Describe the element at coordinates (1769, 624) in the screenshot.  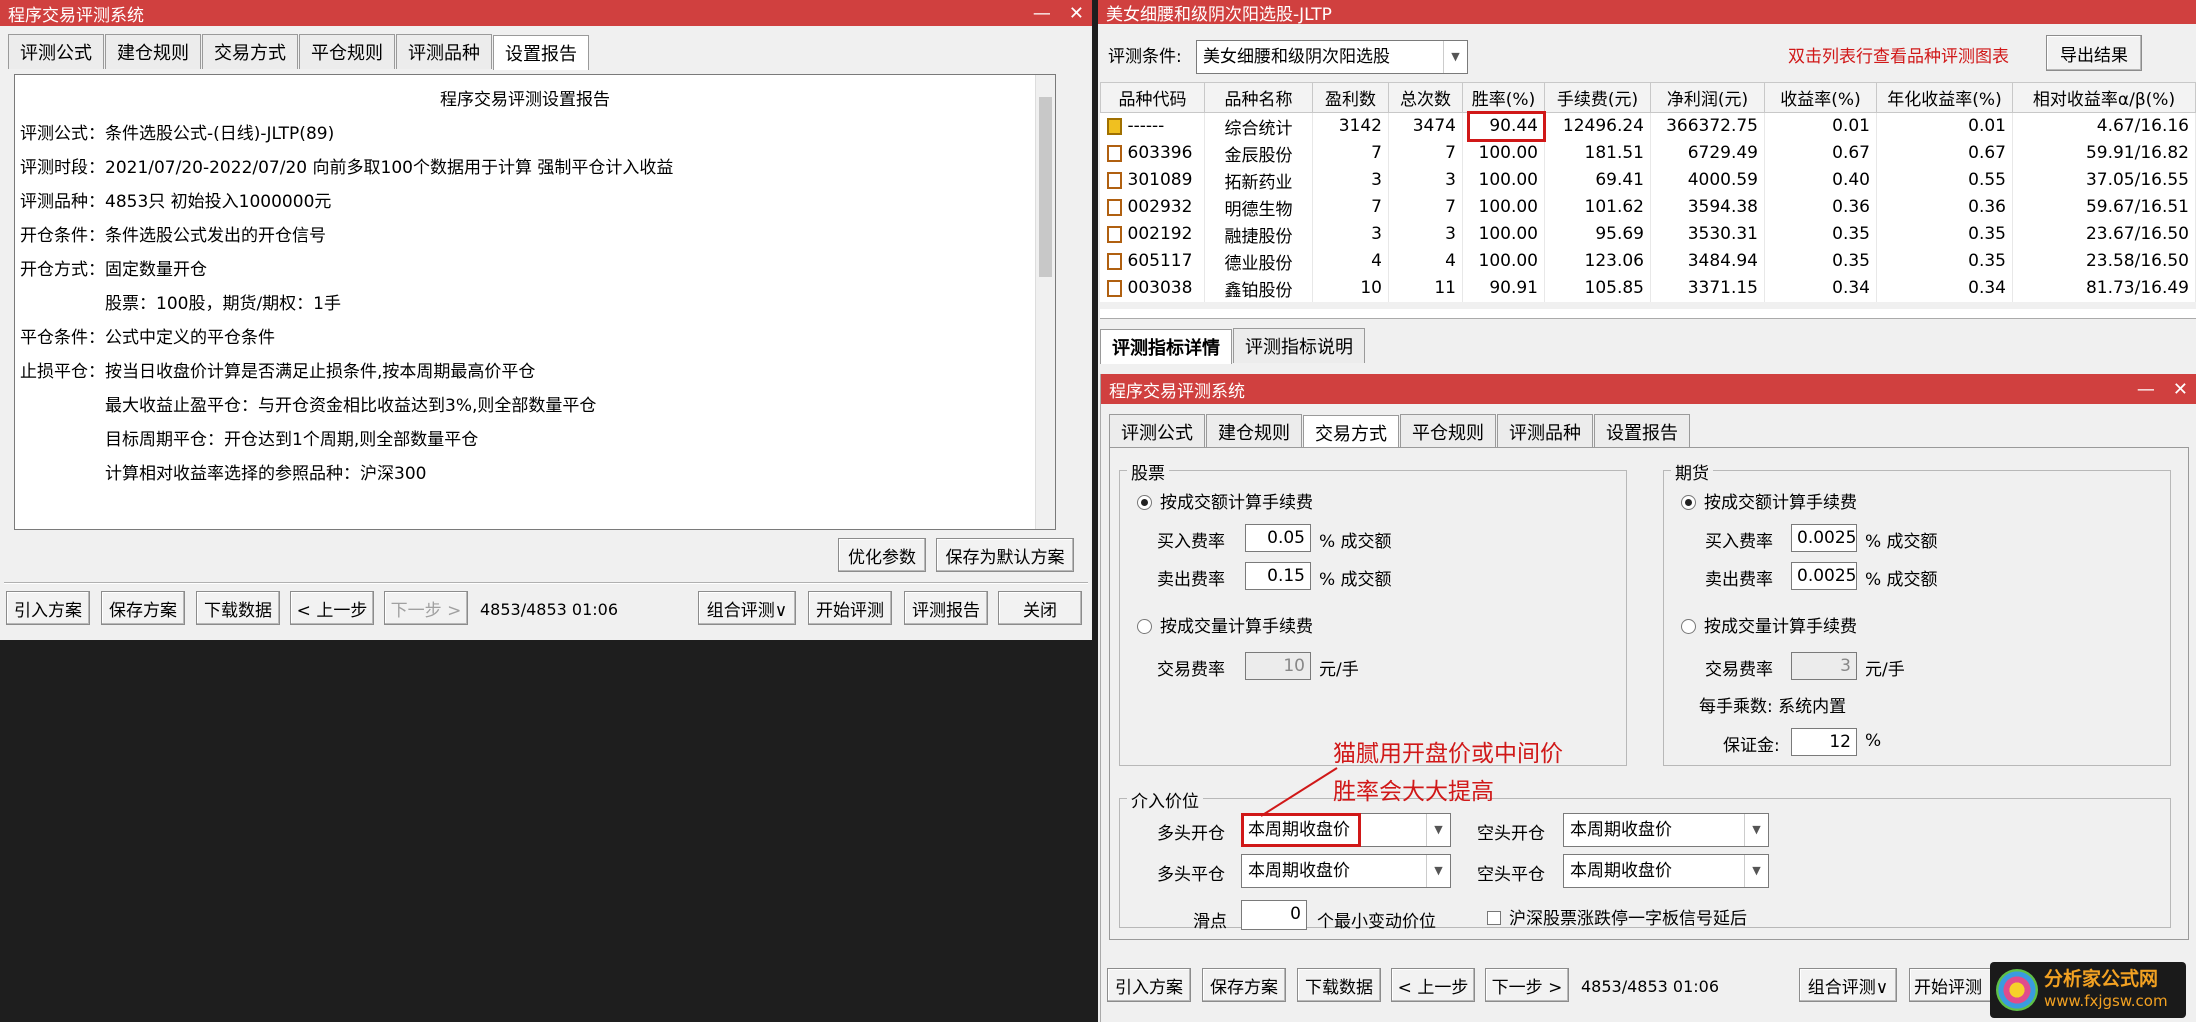
I see `futures-by-volume-radio: 按成交量计算手续费` at that location.